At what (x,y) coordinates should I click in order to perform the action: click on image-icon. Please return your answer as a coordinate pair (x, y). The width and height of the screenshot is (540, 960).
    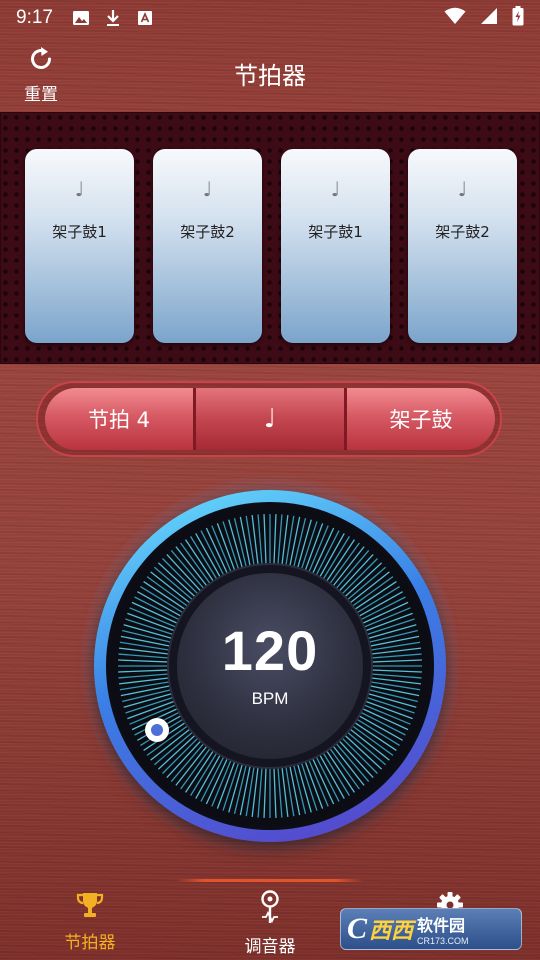
    Looking at the image, I should click on (81, 18).